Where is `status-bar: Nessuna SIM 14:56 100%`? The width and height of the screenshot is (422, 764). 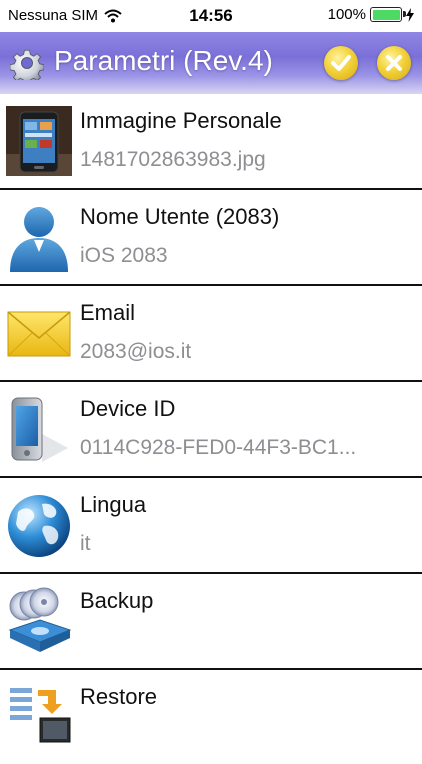 status-bar: Nessuna SIM 14:56 100% is located at coordinates (211, 16).